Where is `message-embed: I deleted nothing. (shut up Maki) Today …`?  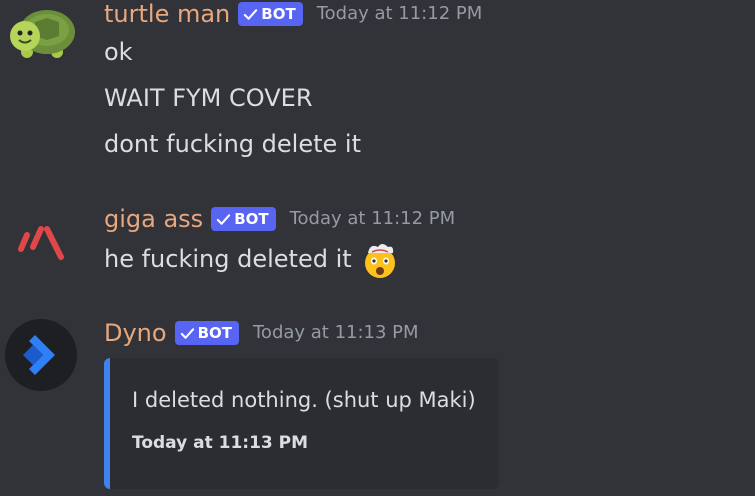 message-embed: I deleted nothing. (shut up Maki) Today … is located at coordinates (301, 423).